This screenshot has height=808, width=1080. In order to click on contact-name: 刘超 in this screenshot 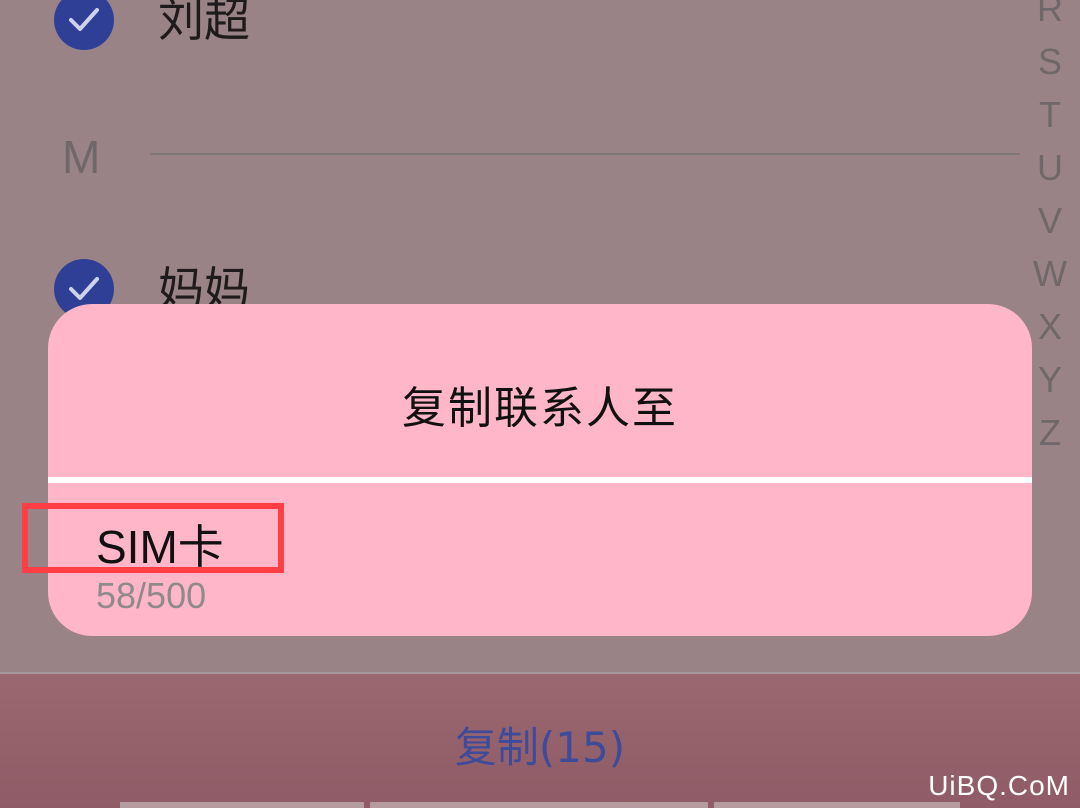, I will do `click(204, 23)`.